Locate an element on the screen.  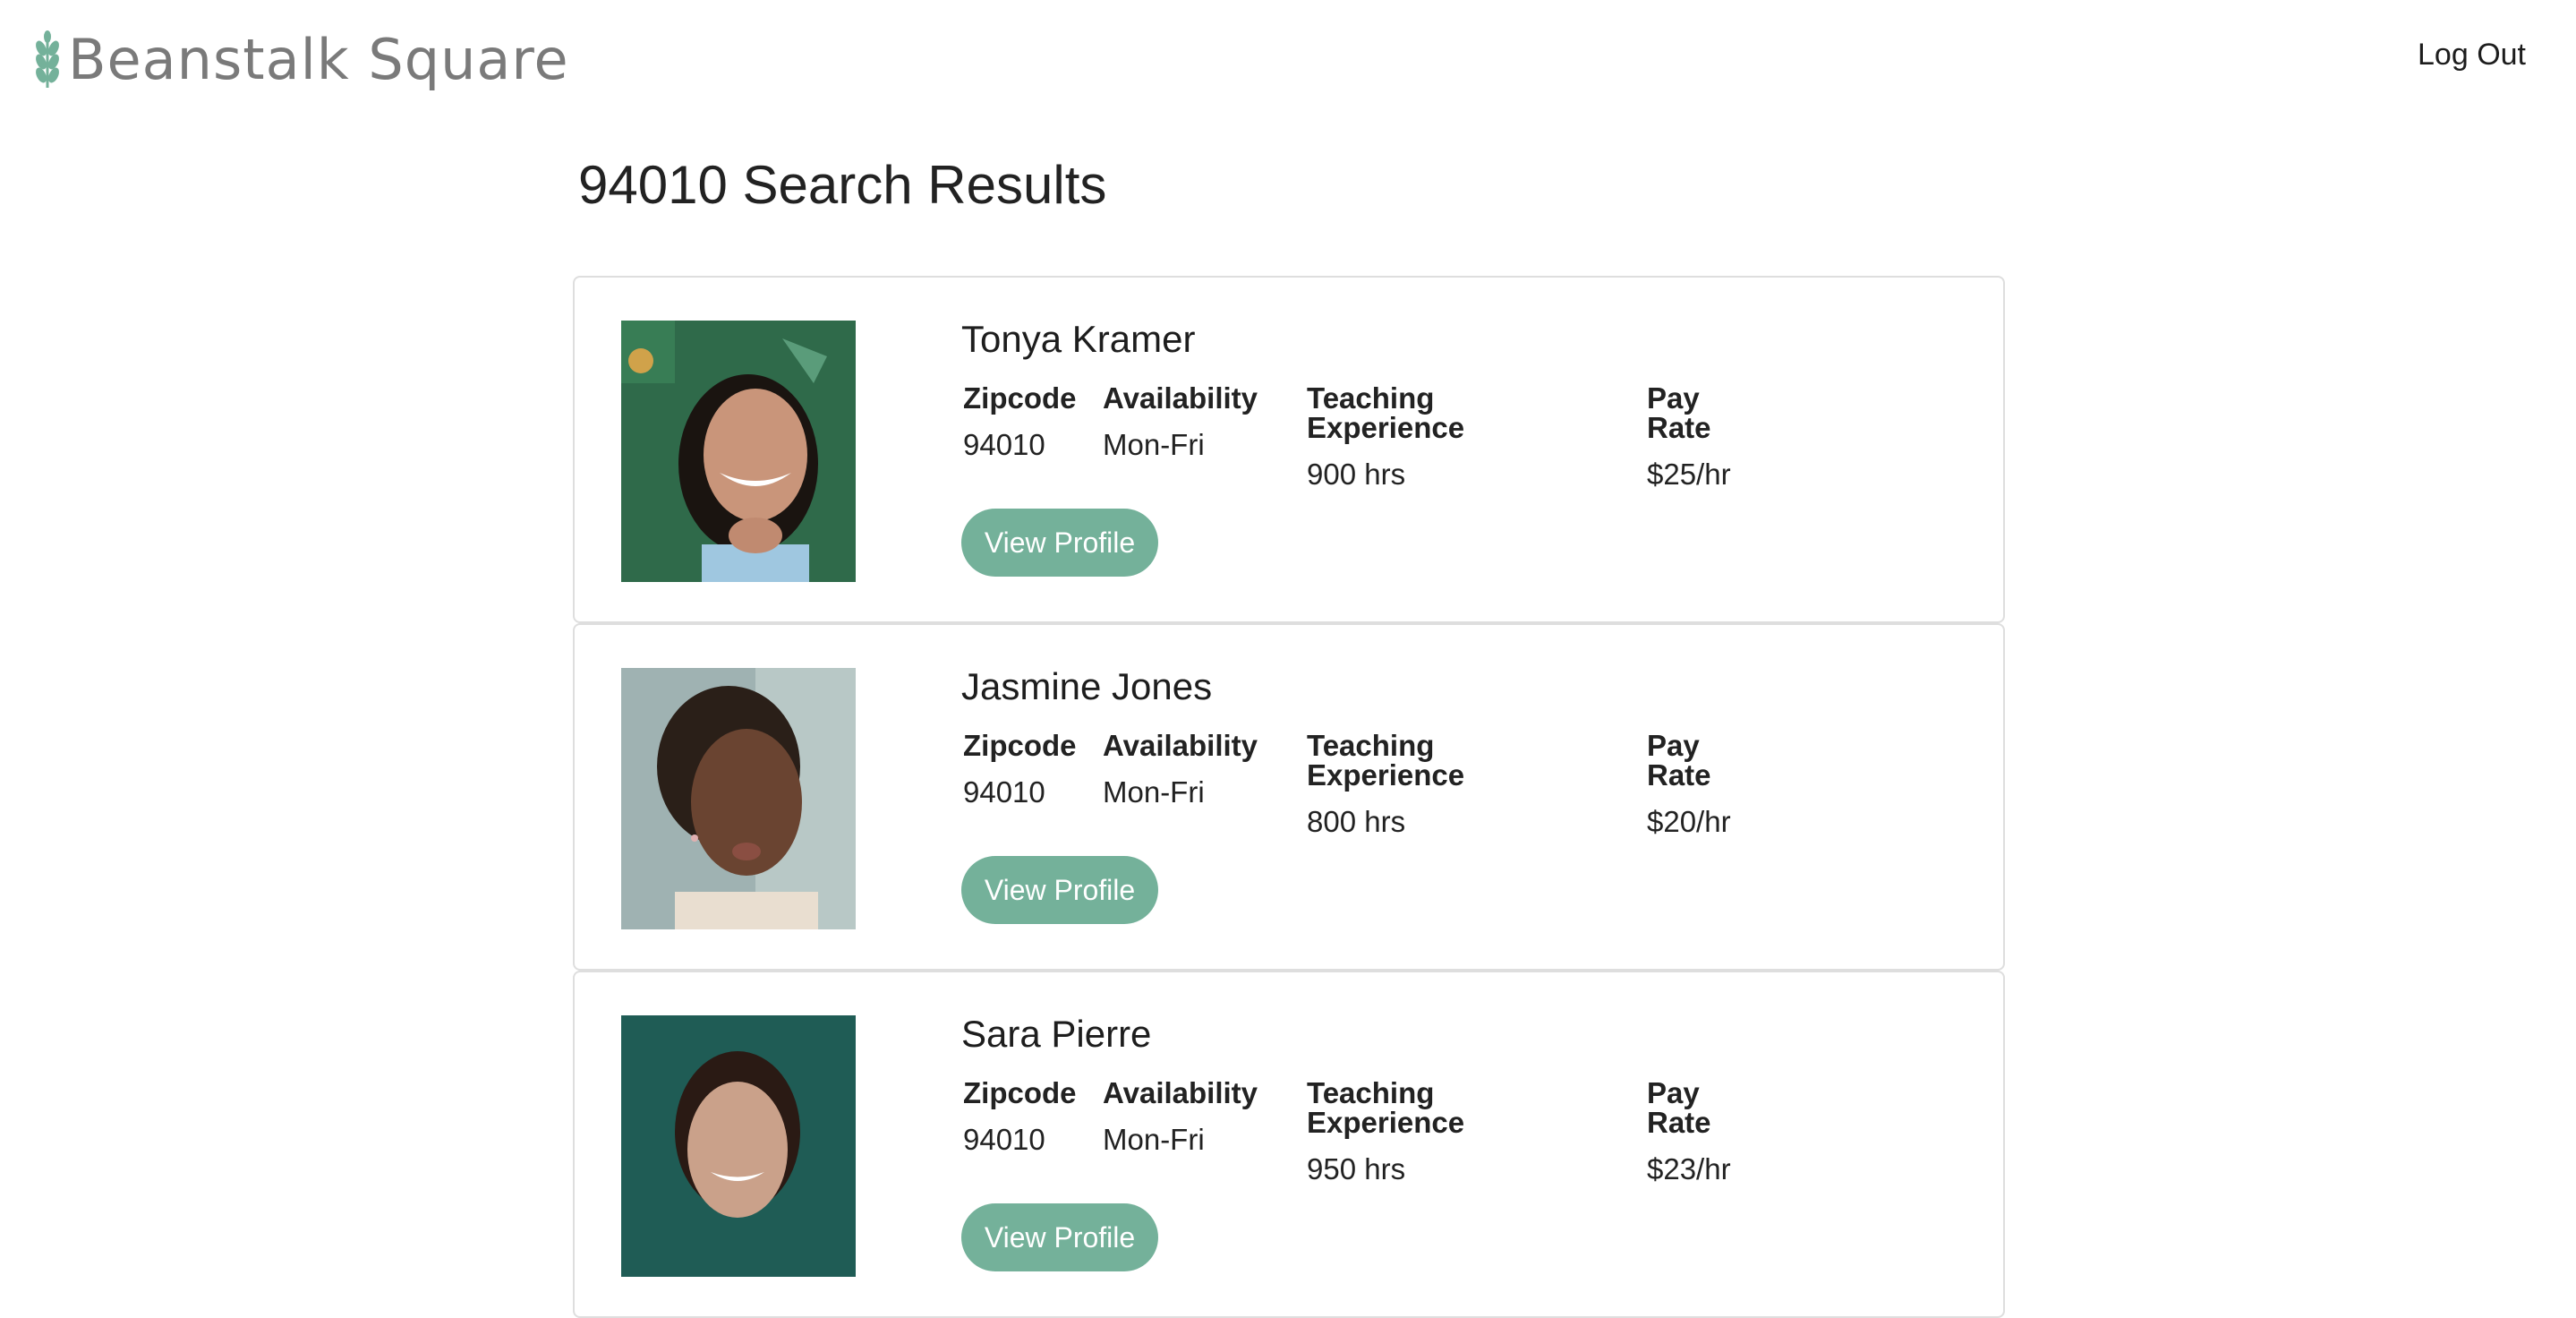
page-title: 94010 Search Results is located at coordinates (842, 185).